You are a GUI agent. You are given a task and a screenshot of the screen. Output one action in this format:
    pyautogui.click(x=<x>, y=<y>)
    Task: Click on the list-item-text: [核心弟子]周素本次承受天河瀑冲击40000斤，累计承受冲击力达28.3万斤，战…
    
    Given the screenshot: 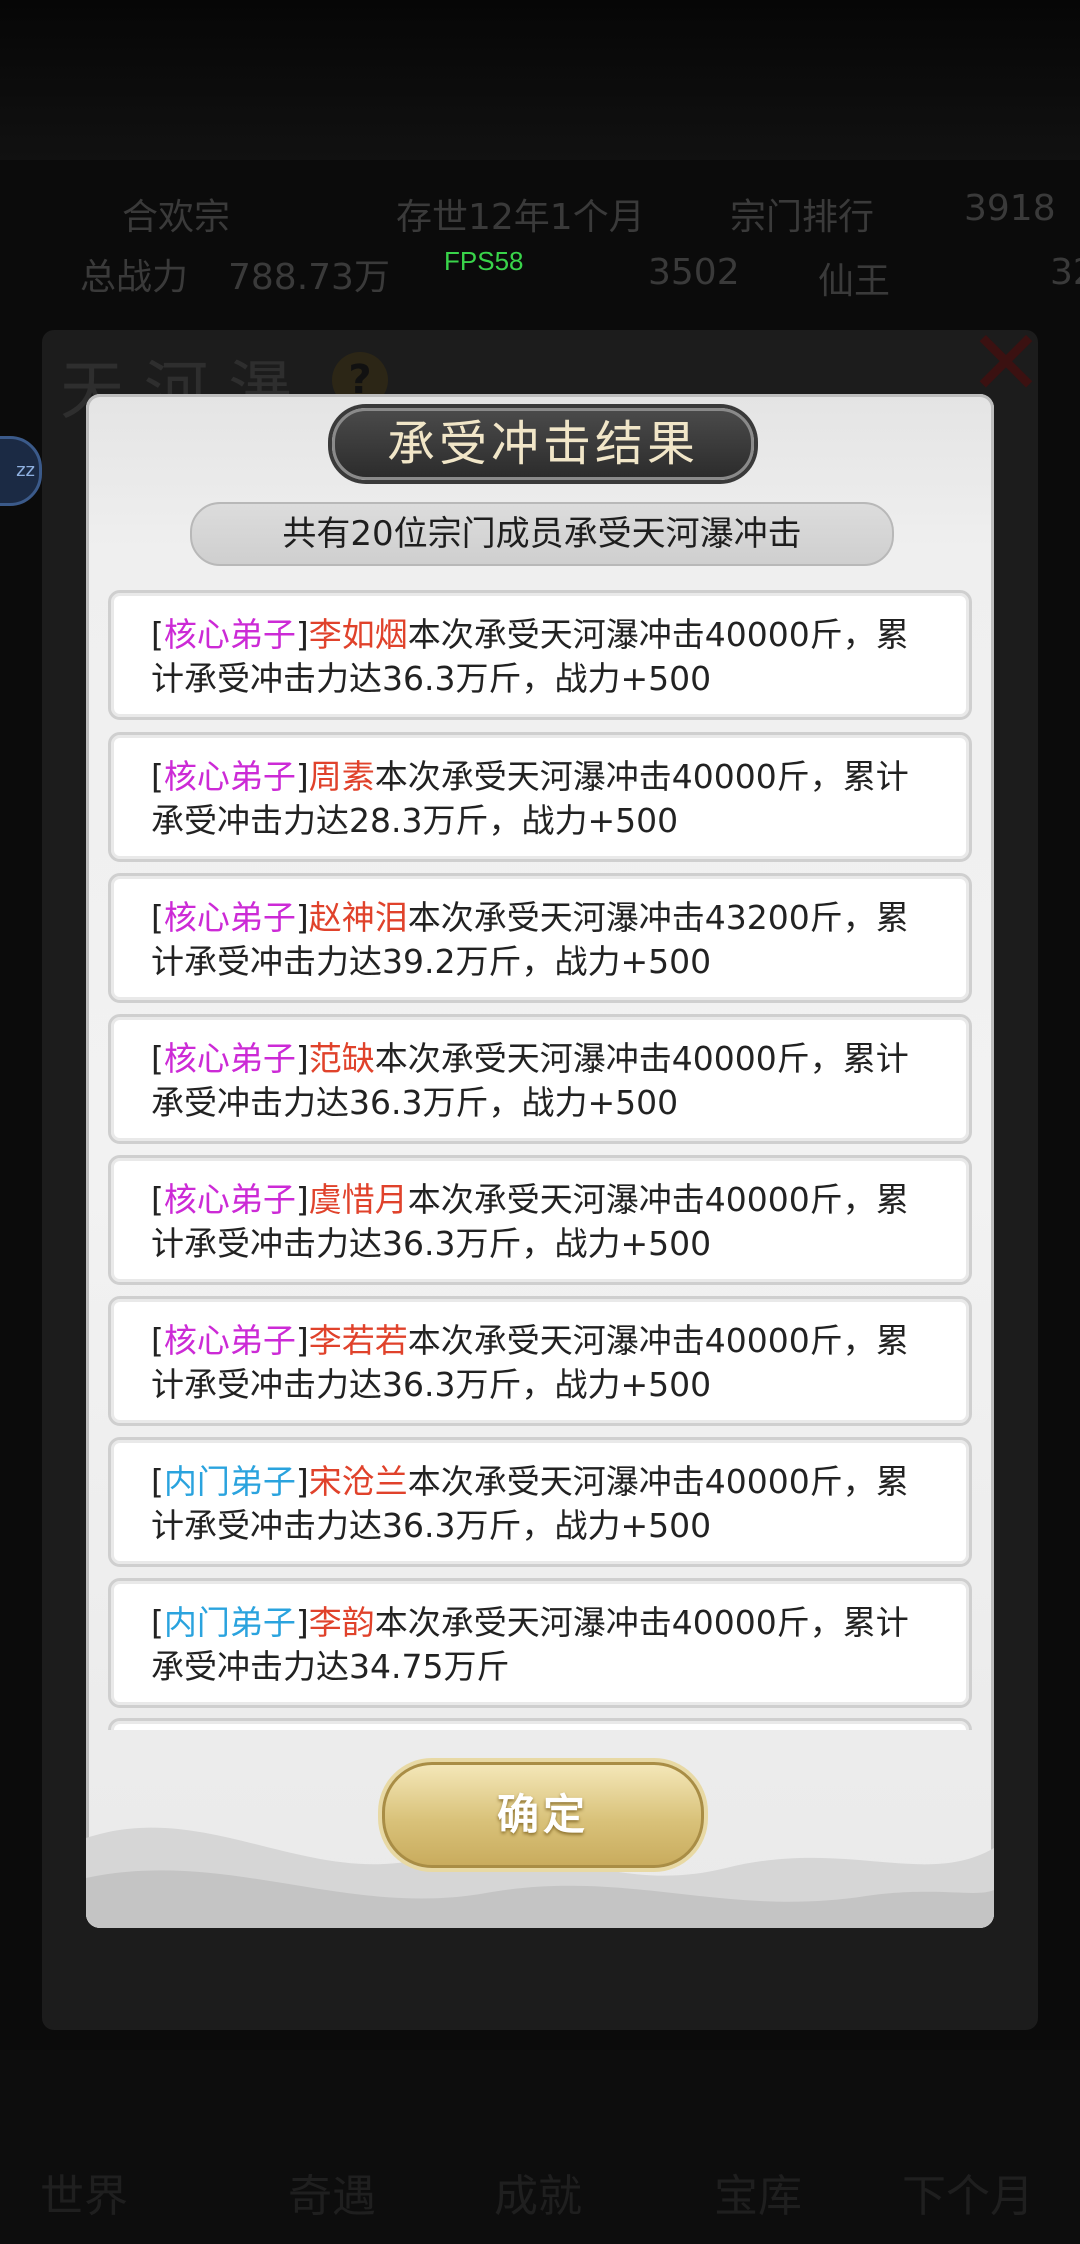 What is the action you would take?
    pyautogui.click(x=530, y=798)
    